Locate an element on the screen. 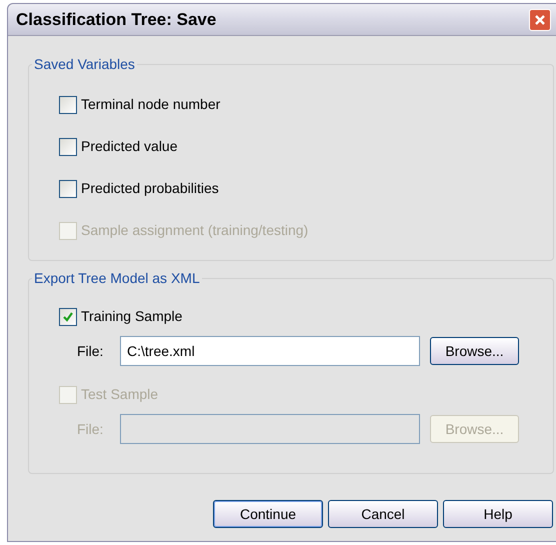 The height and width of the screenshot is (545, 556). window-title: Classification Tree: Save is located at coordinates (116, 19).